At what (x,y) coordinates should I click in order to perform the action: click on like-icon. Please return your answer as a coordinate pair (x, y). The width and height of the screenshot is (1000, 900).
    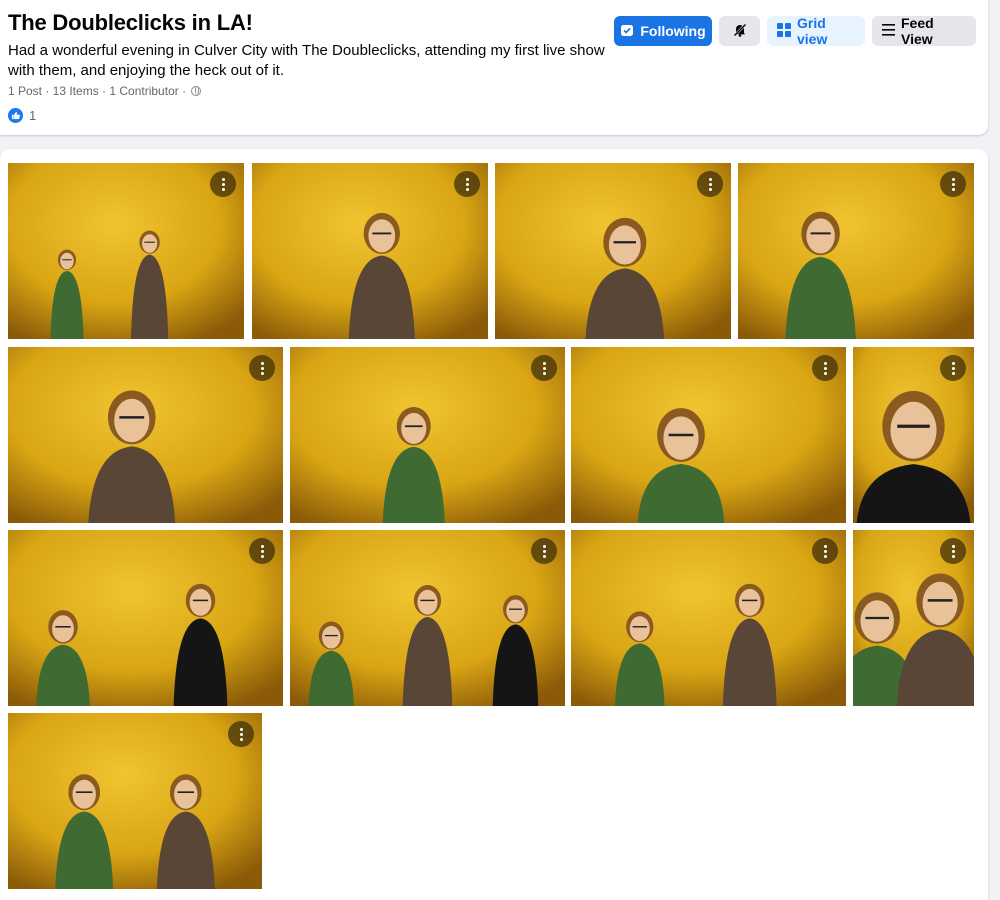
    Looking at the image, I should click on (15, 115).